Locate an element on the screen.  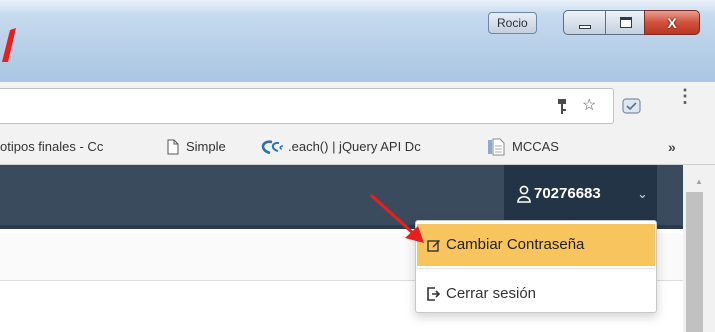
user-icon is located at coordinates (524, 194).